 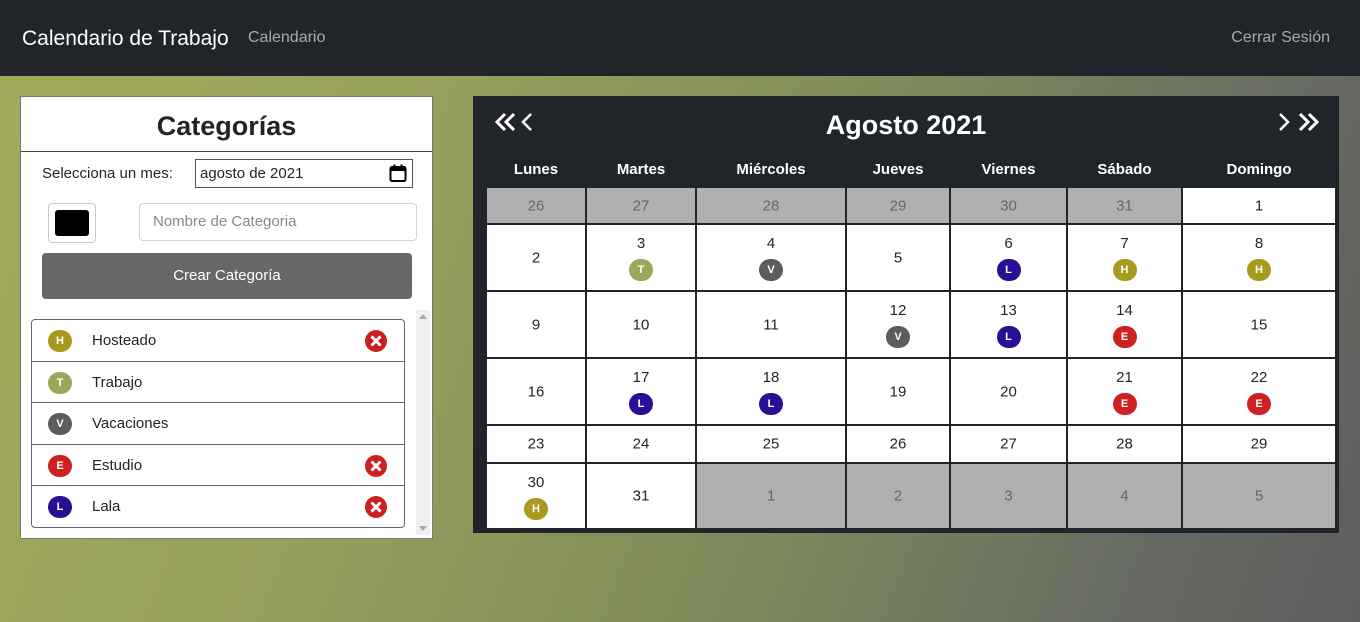 I want to click on calendar-day: 15, so click(x=1259, y=324).